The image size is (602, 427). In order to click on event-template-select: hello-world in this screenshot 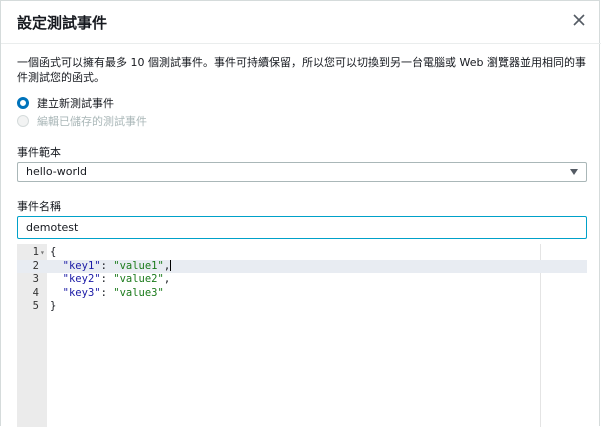, I will do `click(302, 172)`.